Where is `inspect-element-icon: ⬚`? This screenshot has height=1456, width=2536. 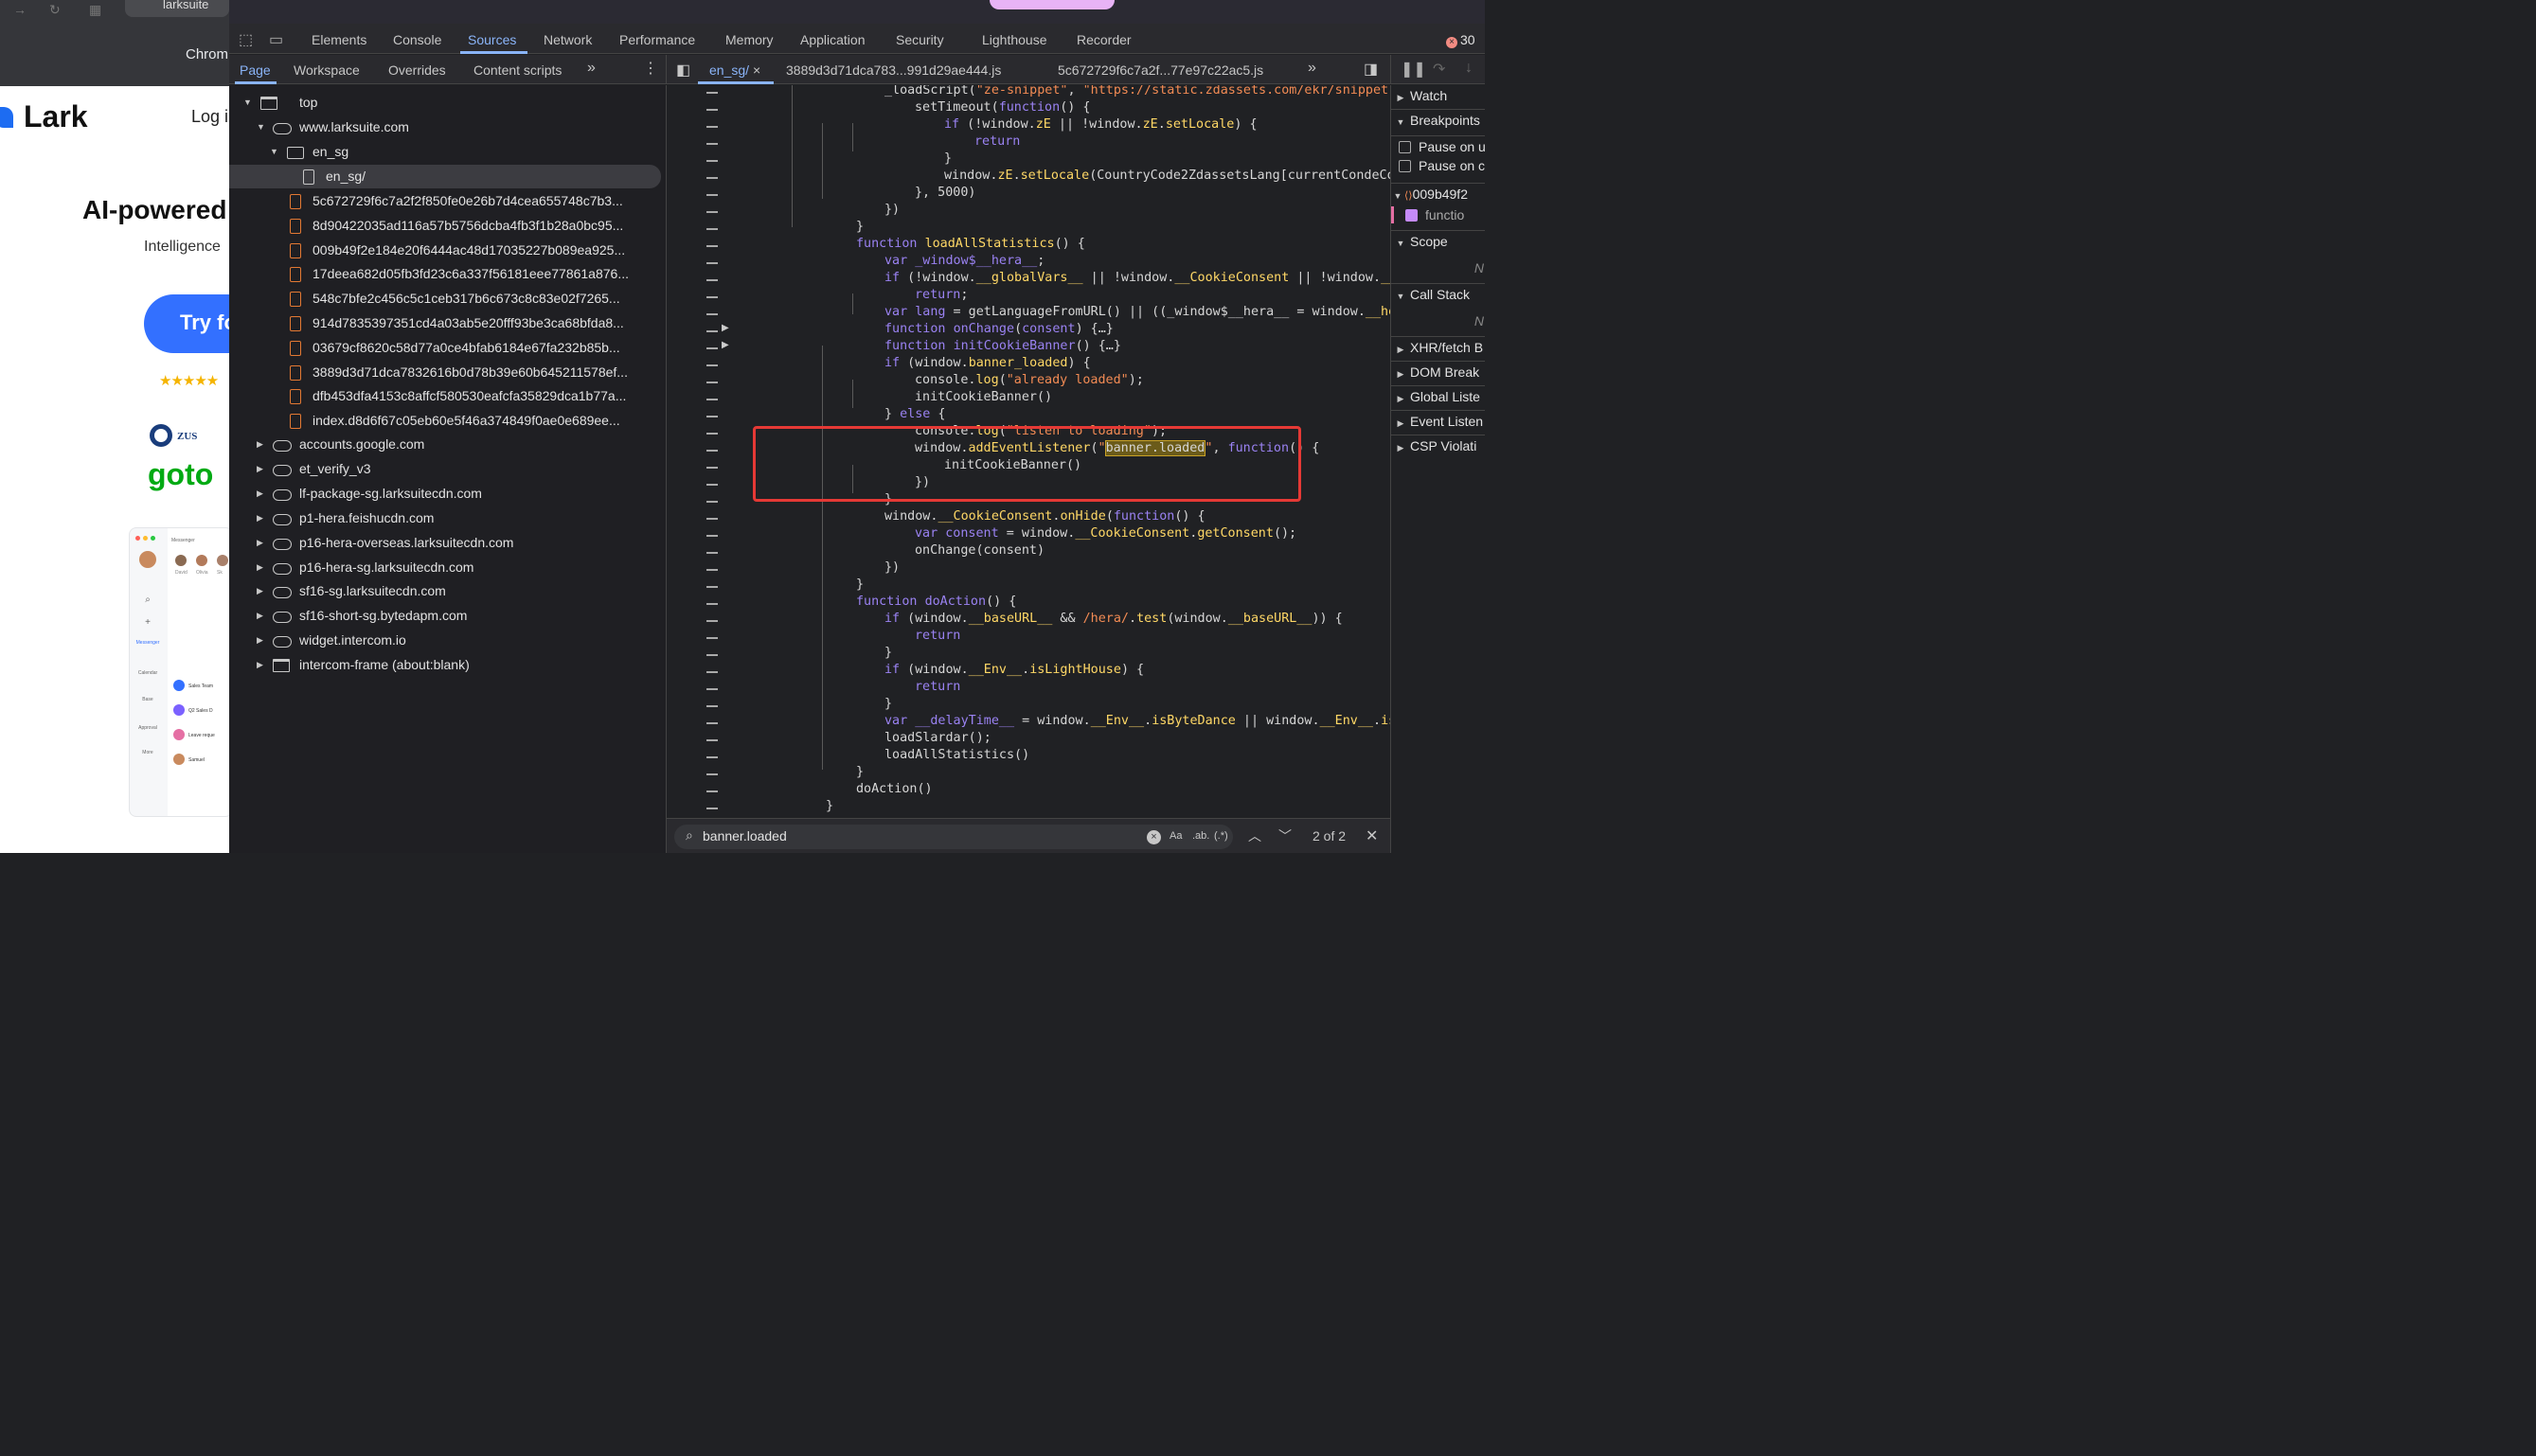 inspect-element-icon: ⬚ is located at coordinates (246, 39).